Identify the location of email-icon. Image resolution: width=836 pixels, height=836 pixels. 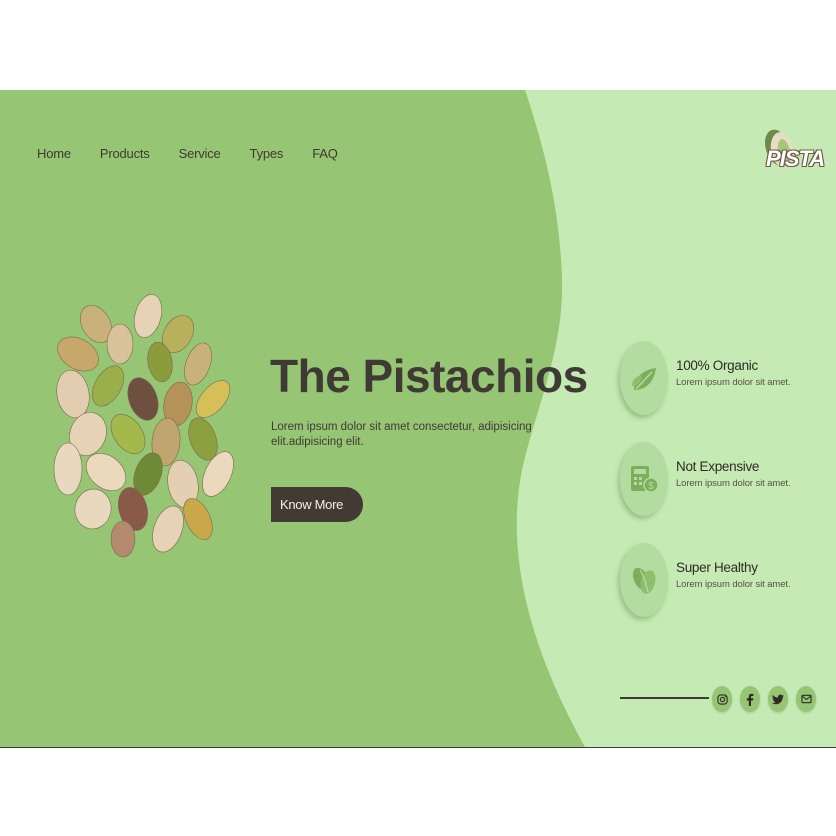
(806, 699).